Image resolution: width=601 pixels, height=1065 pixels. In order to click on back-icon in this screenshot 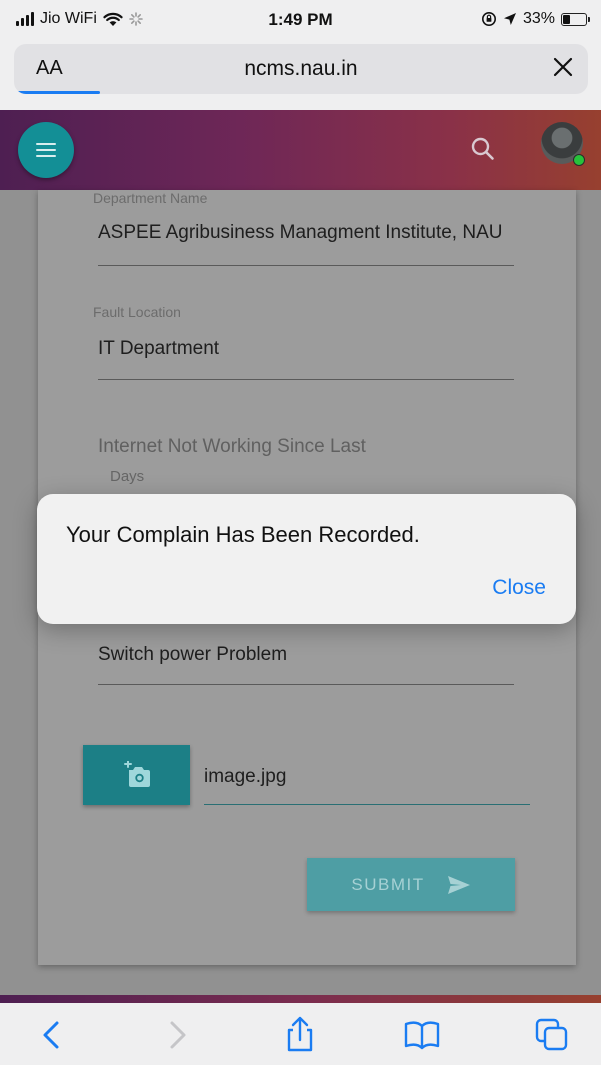, I will do `click(51, 1035)`.